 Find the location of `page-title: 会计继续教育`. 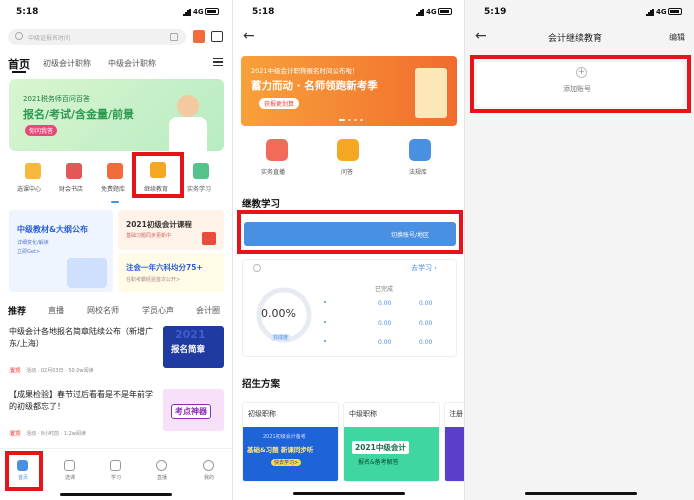

page-title: 会计继续教育 is located at coordinates (575, 39).